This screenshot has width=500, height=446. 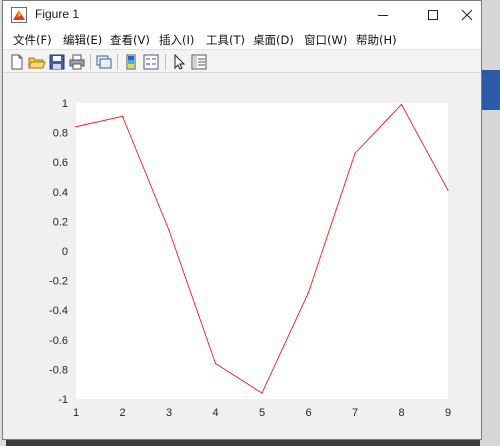 What do you see at coordinates (58, 341) in the screenshot?
I see `y-tick-label: -0.6` at bounding box center [58, 341].